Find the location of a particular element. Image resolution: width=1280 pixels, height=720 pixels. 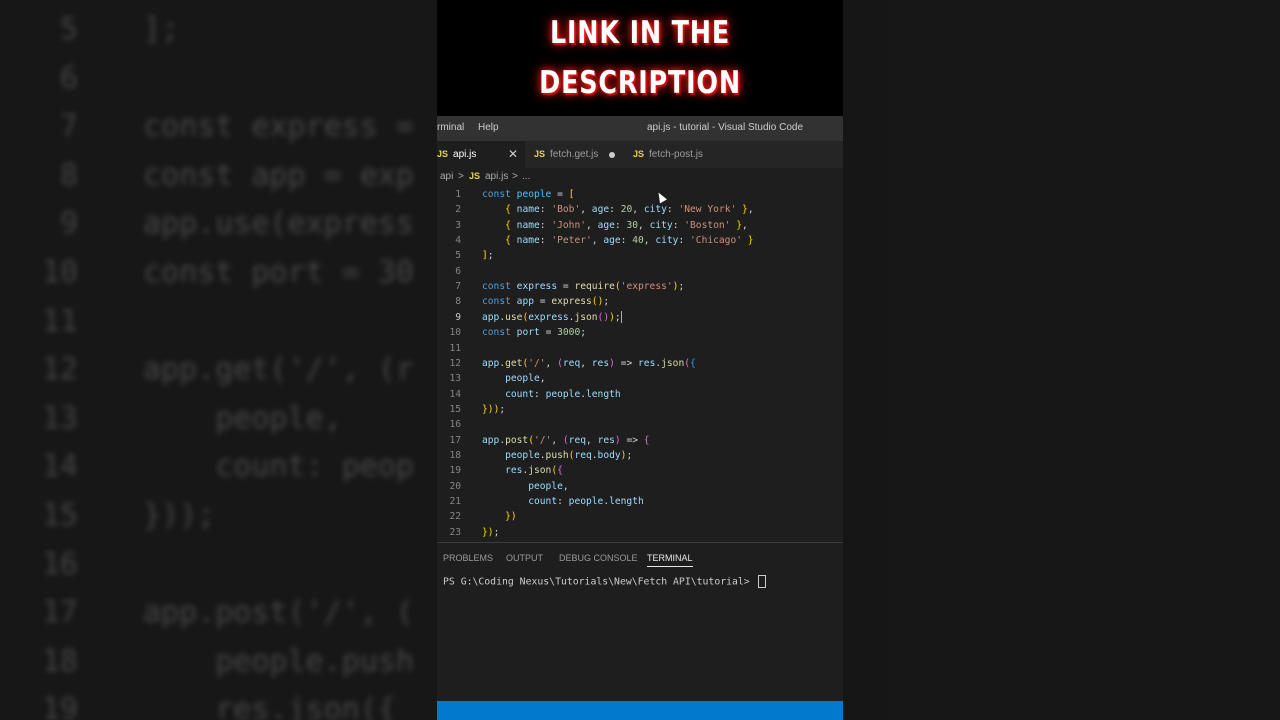

breadcrumb-file: api.js is located at coordinates (496, 176).